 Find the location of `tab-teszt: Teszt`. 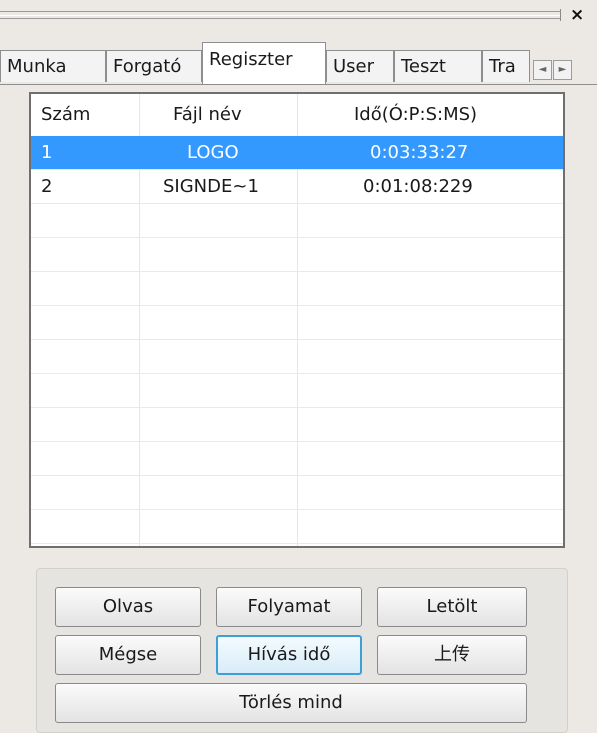

tab-teszt: Teszt is located at coordinates (438, 66).